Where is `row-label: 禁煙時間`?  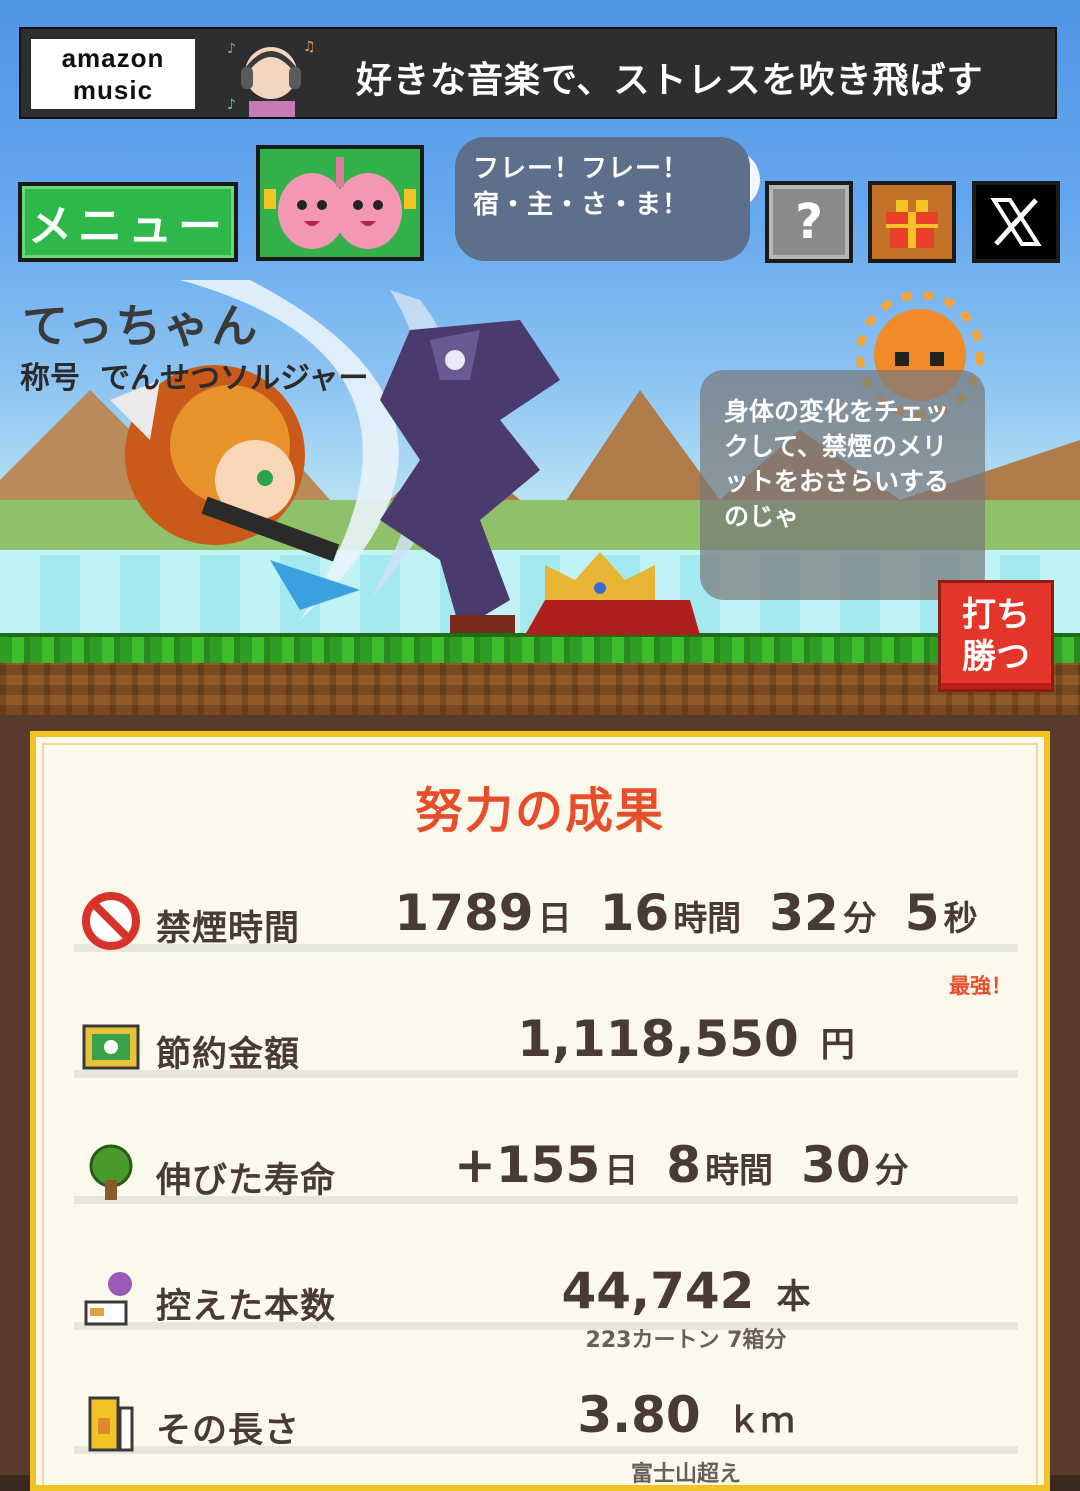 row-label: 禁煙時間 is located at coordinates (228, 929).